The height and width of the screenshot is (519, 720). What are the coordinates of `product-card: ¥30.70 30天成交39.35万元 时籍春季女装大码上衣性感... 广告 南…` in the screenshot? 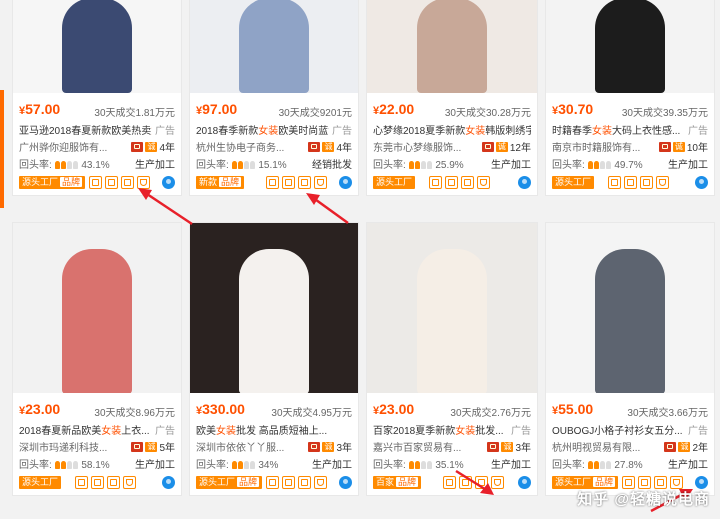 It's located at (630, 98).